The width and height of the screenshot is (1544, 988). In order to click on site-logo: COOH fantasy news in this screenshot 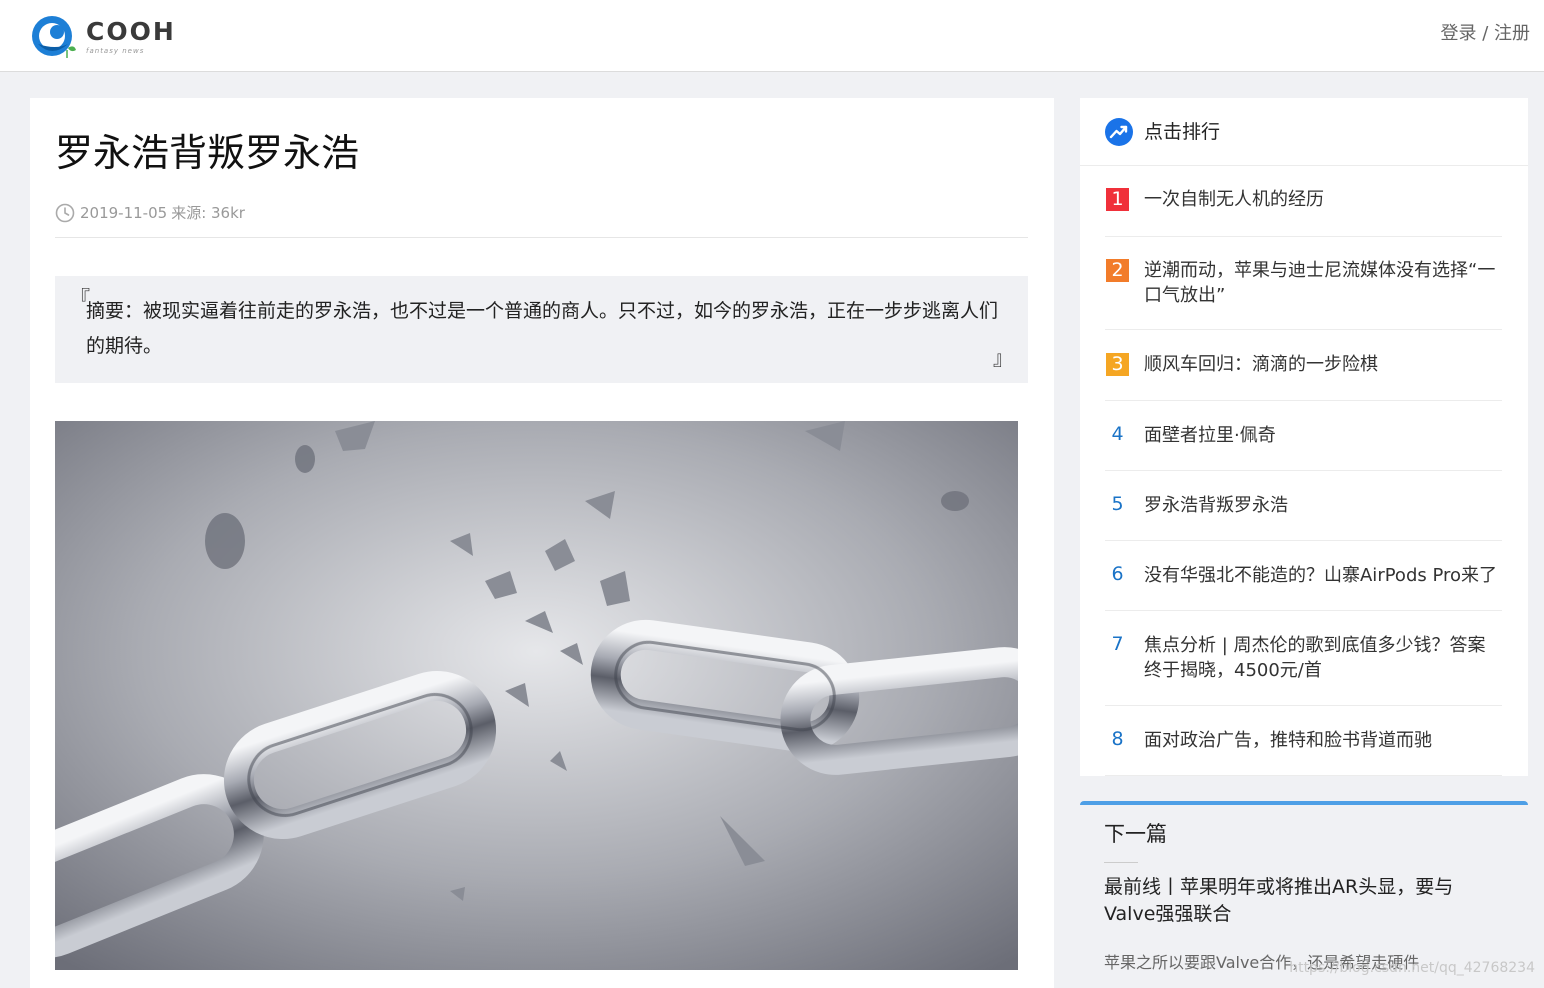, I will do `click(103, 37)`.